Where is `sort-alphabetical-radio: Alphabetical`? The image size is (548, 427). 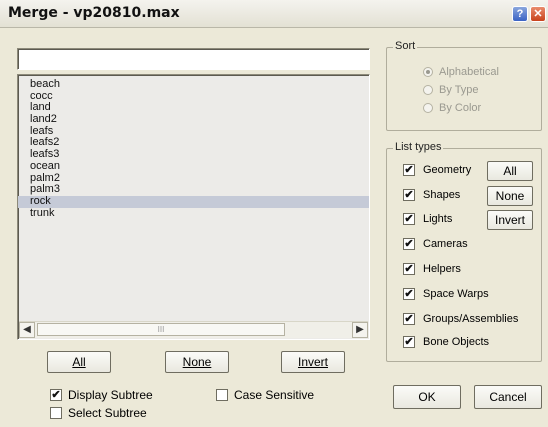 sort-alphabetical-radio: Alphabetical is located at coordinates (461, 72).